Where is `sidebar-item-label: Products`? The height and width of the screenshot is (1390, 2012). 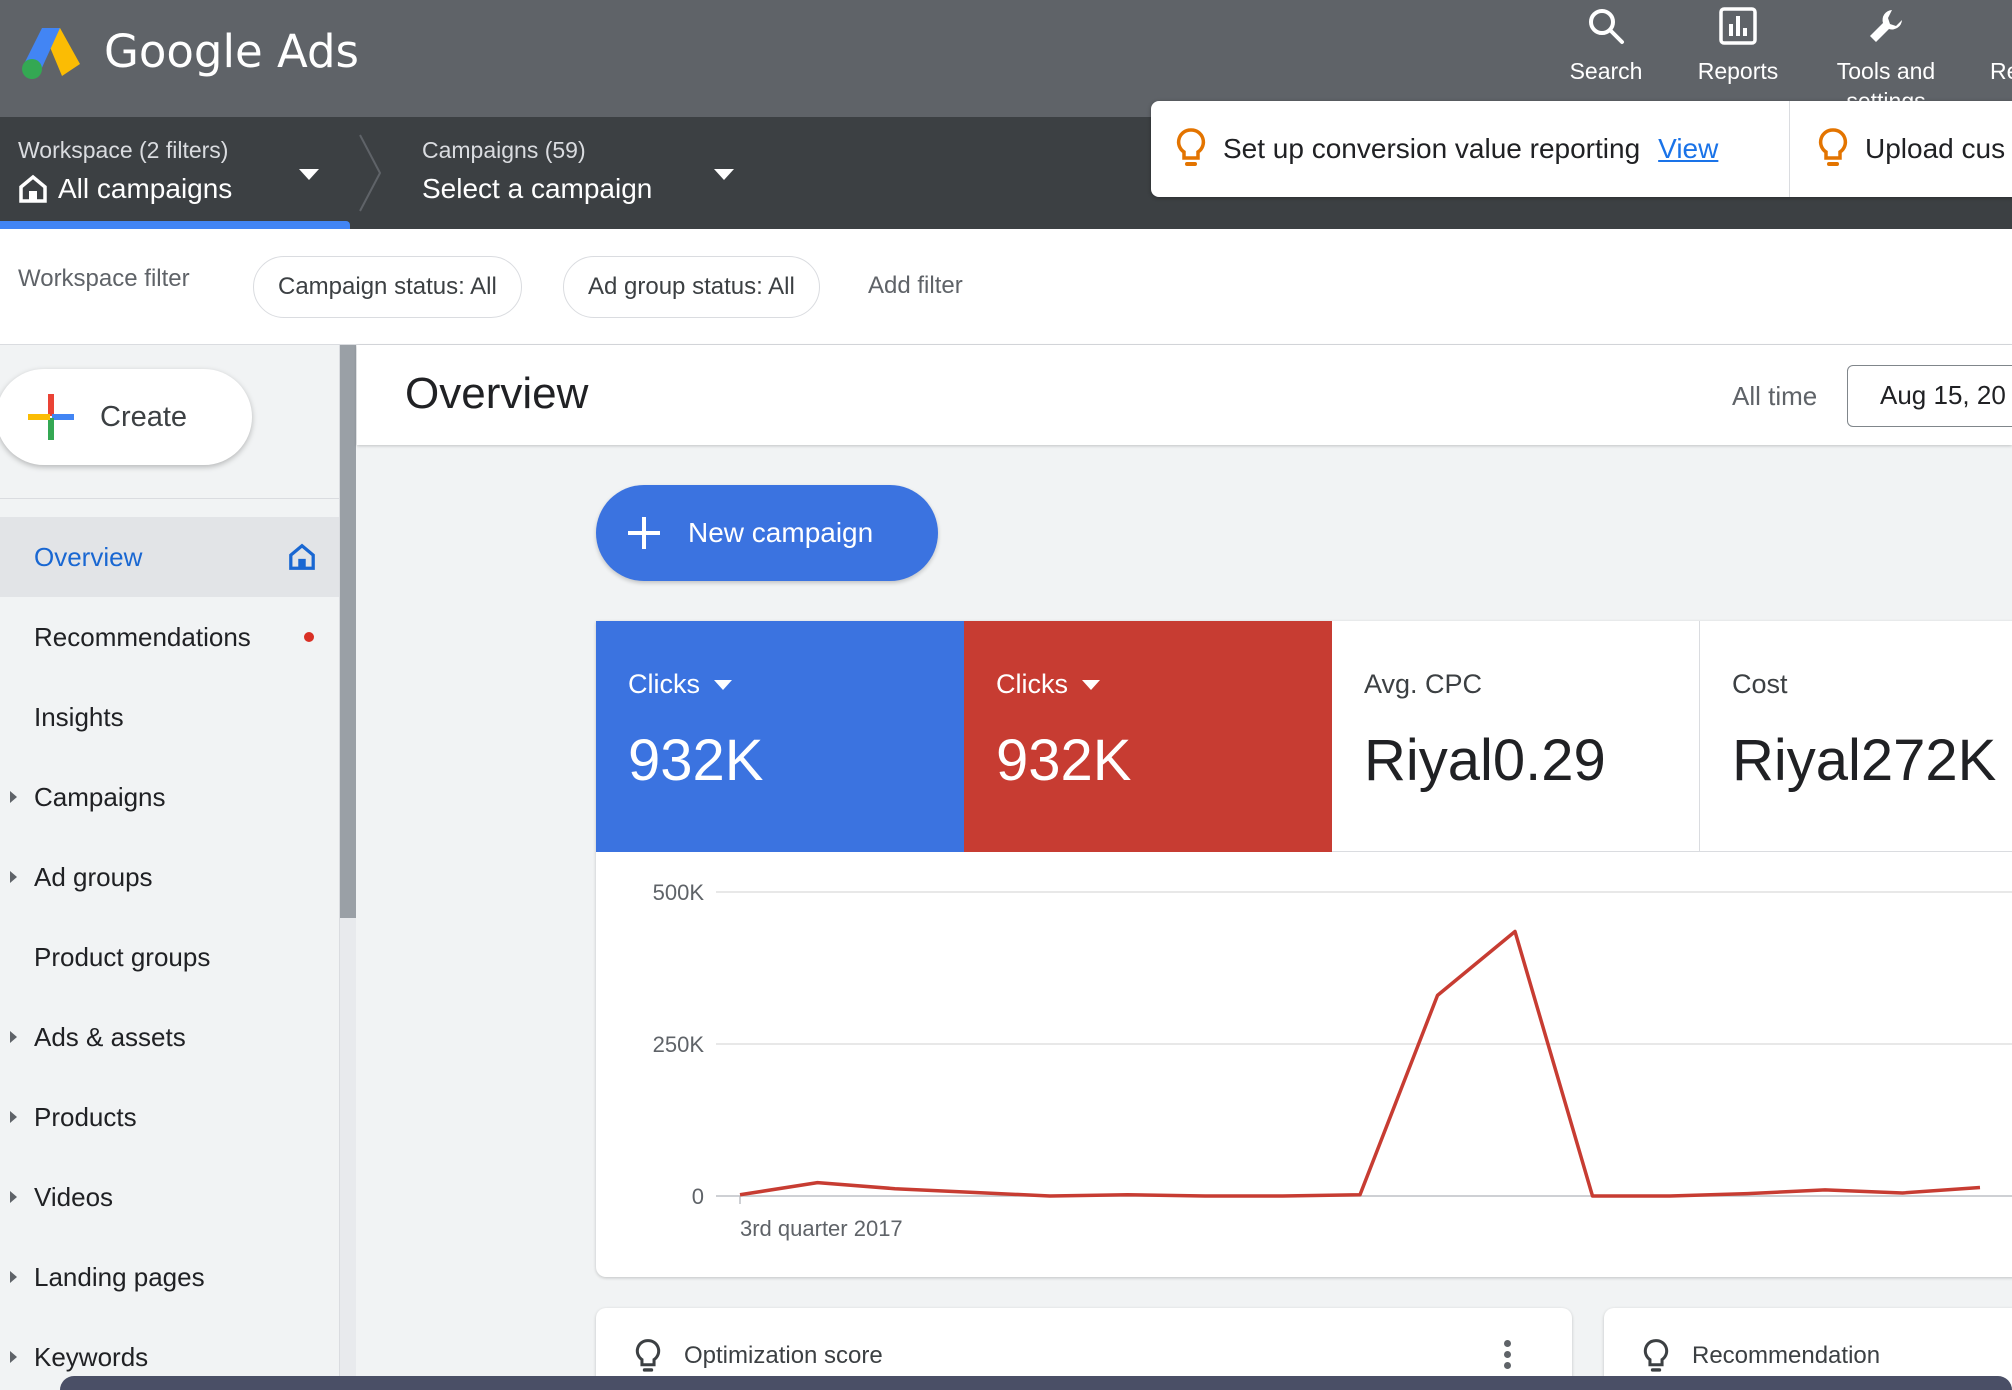
sidebar-item-label: Products is located at coordinates (85, 1116).